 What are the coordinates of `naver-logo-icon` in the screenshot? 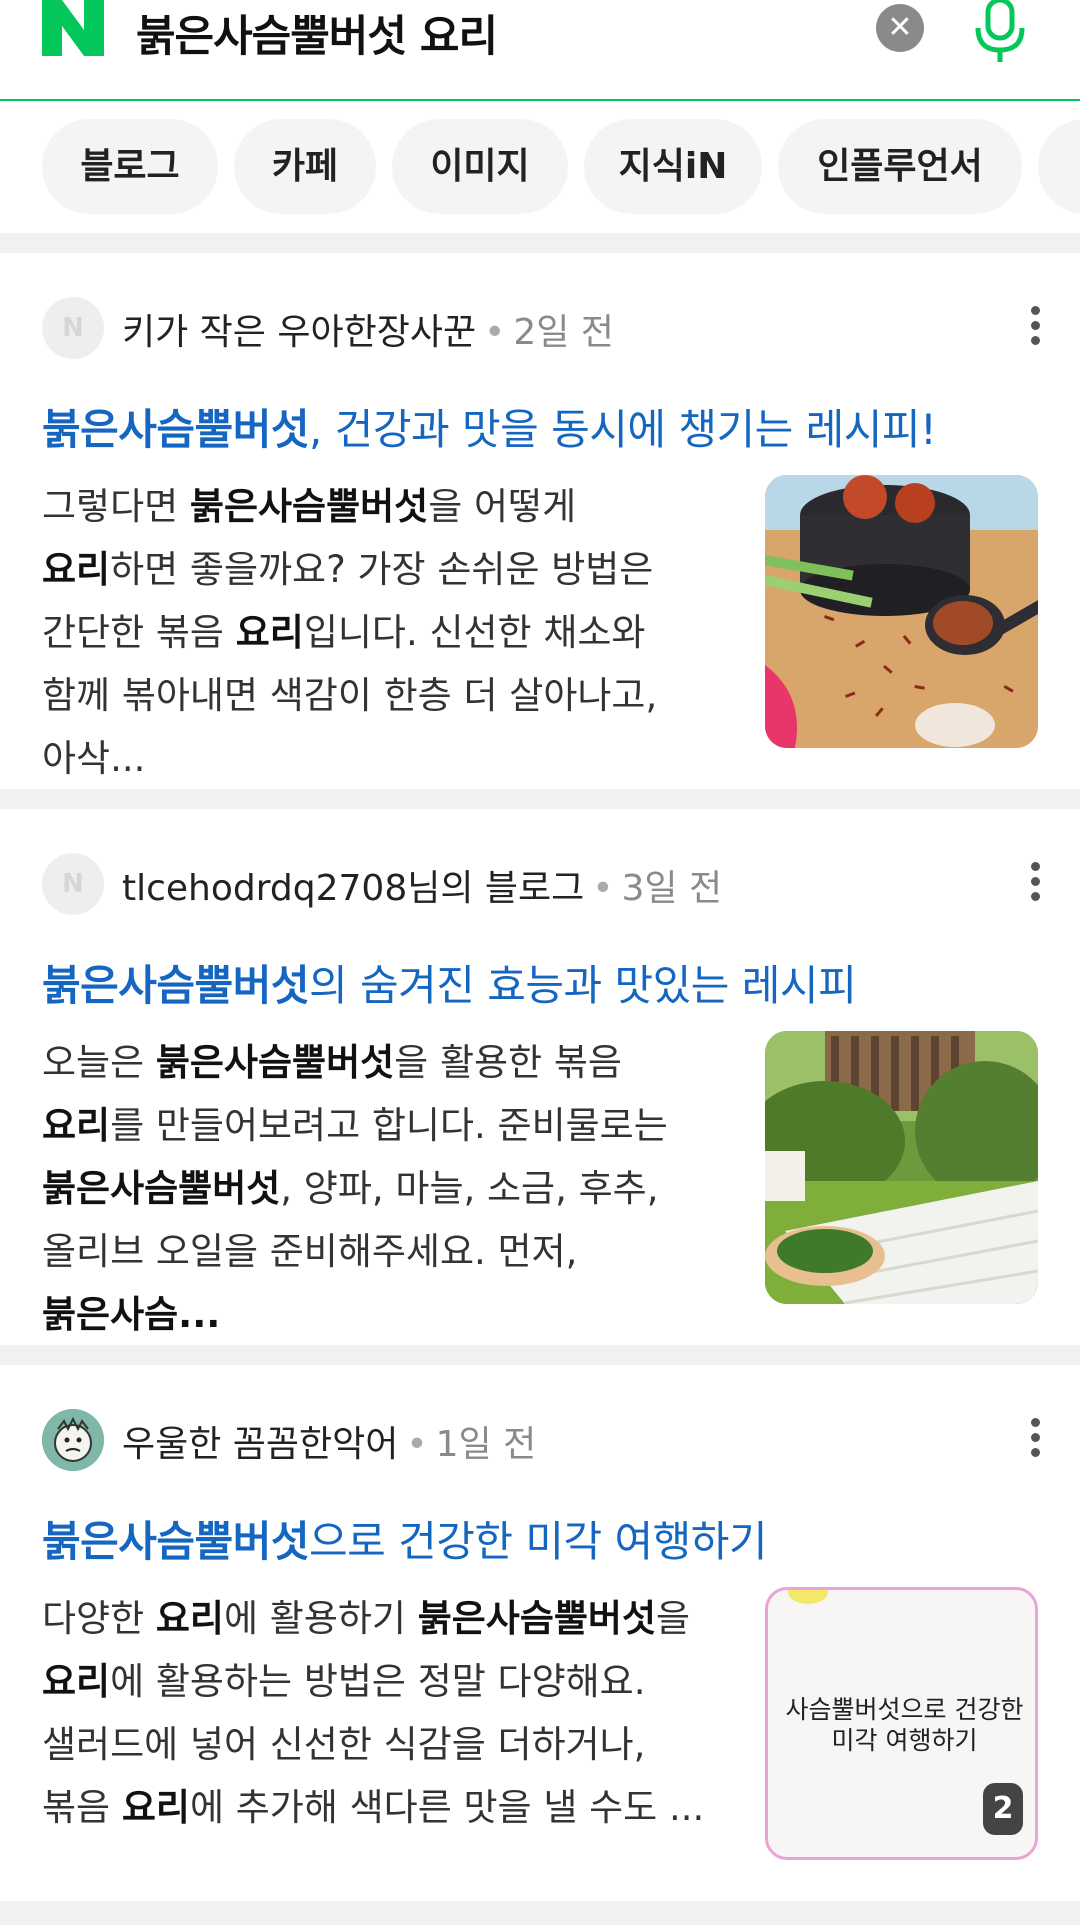 It's located at (73, 28).